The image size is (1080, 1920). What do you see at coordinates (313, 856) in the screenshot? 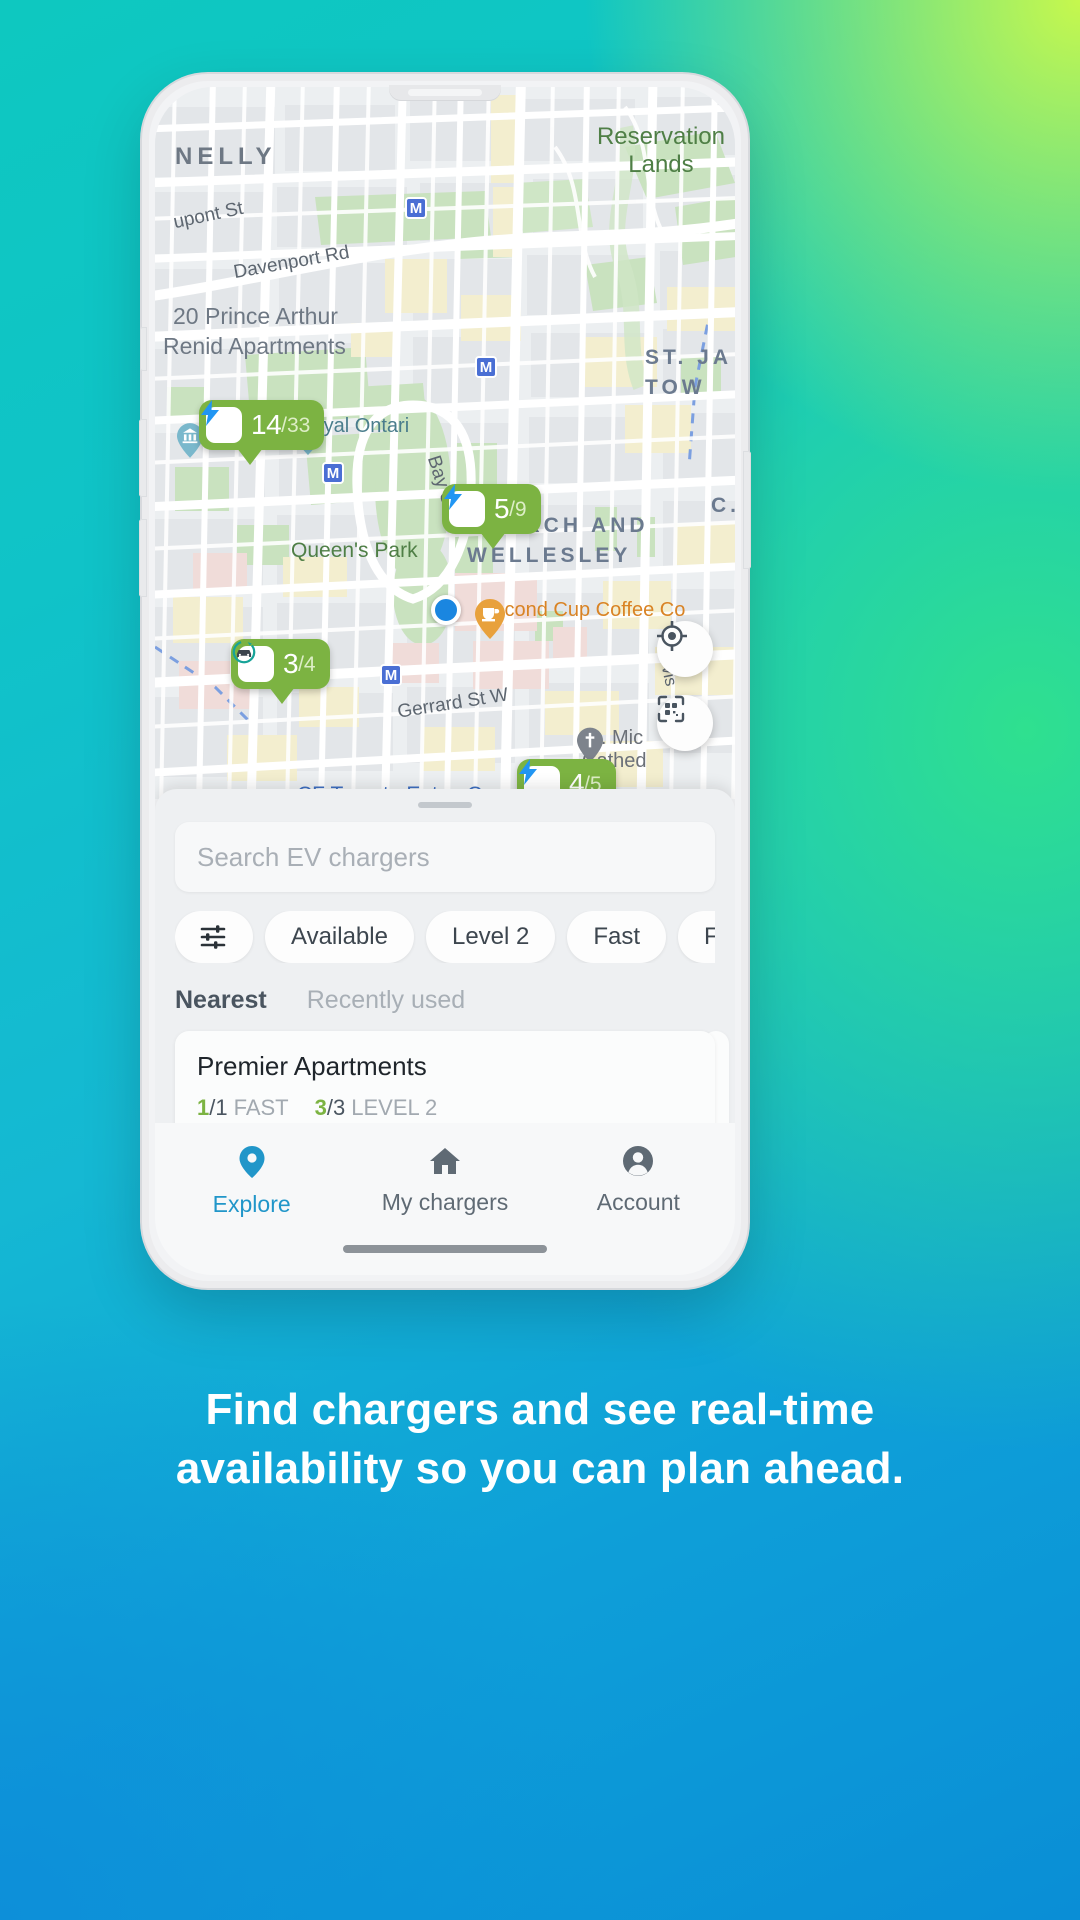
I see `search-placeholder: Search EV chargers` at bounding box center [313, 856].